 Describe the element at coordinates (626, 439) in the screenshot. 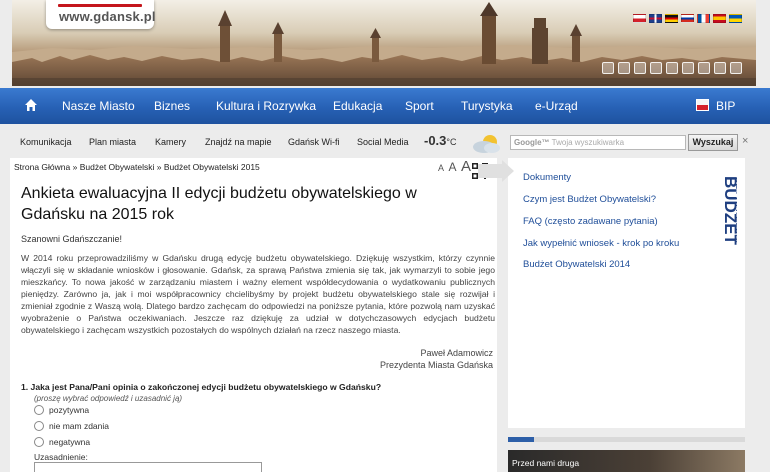

I see `slider-progress` at that location.